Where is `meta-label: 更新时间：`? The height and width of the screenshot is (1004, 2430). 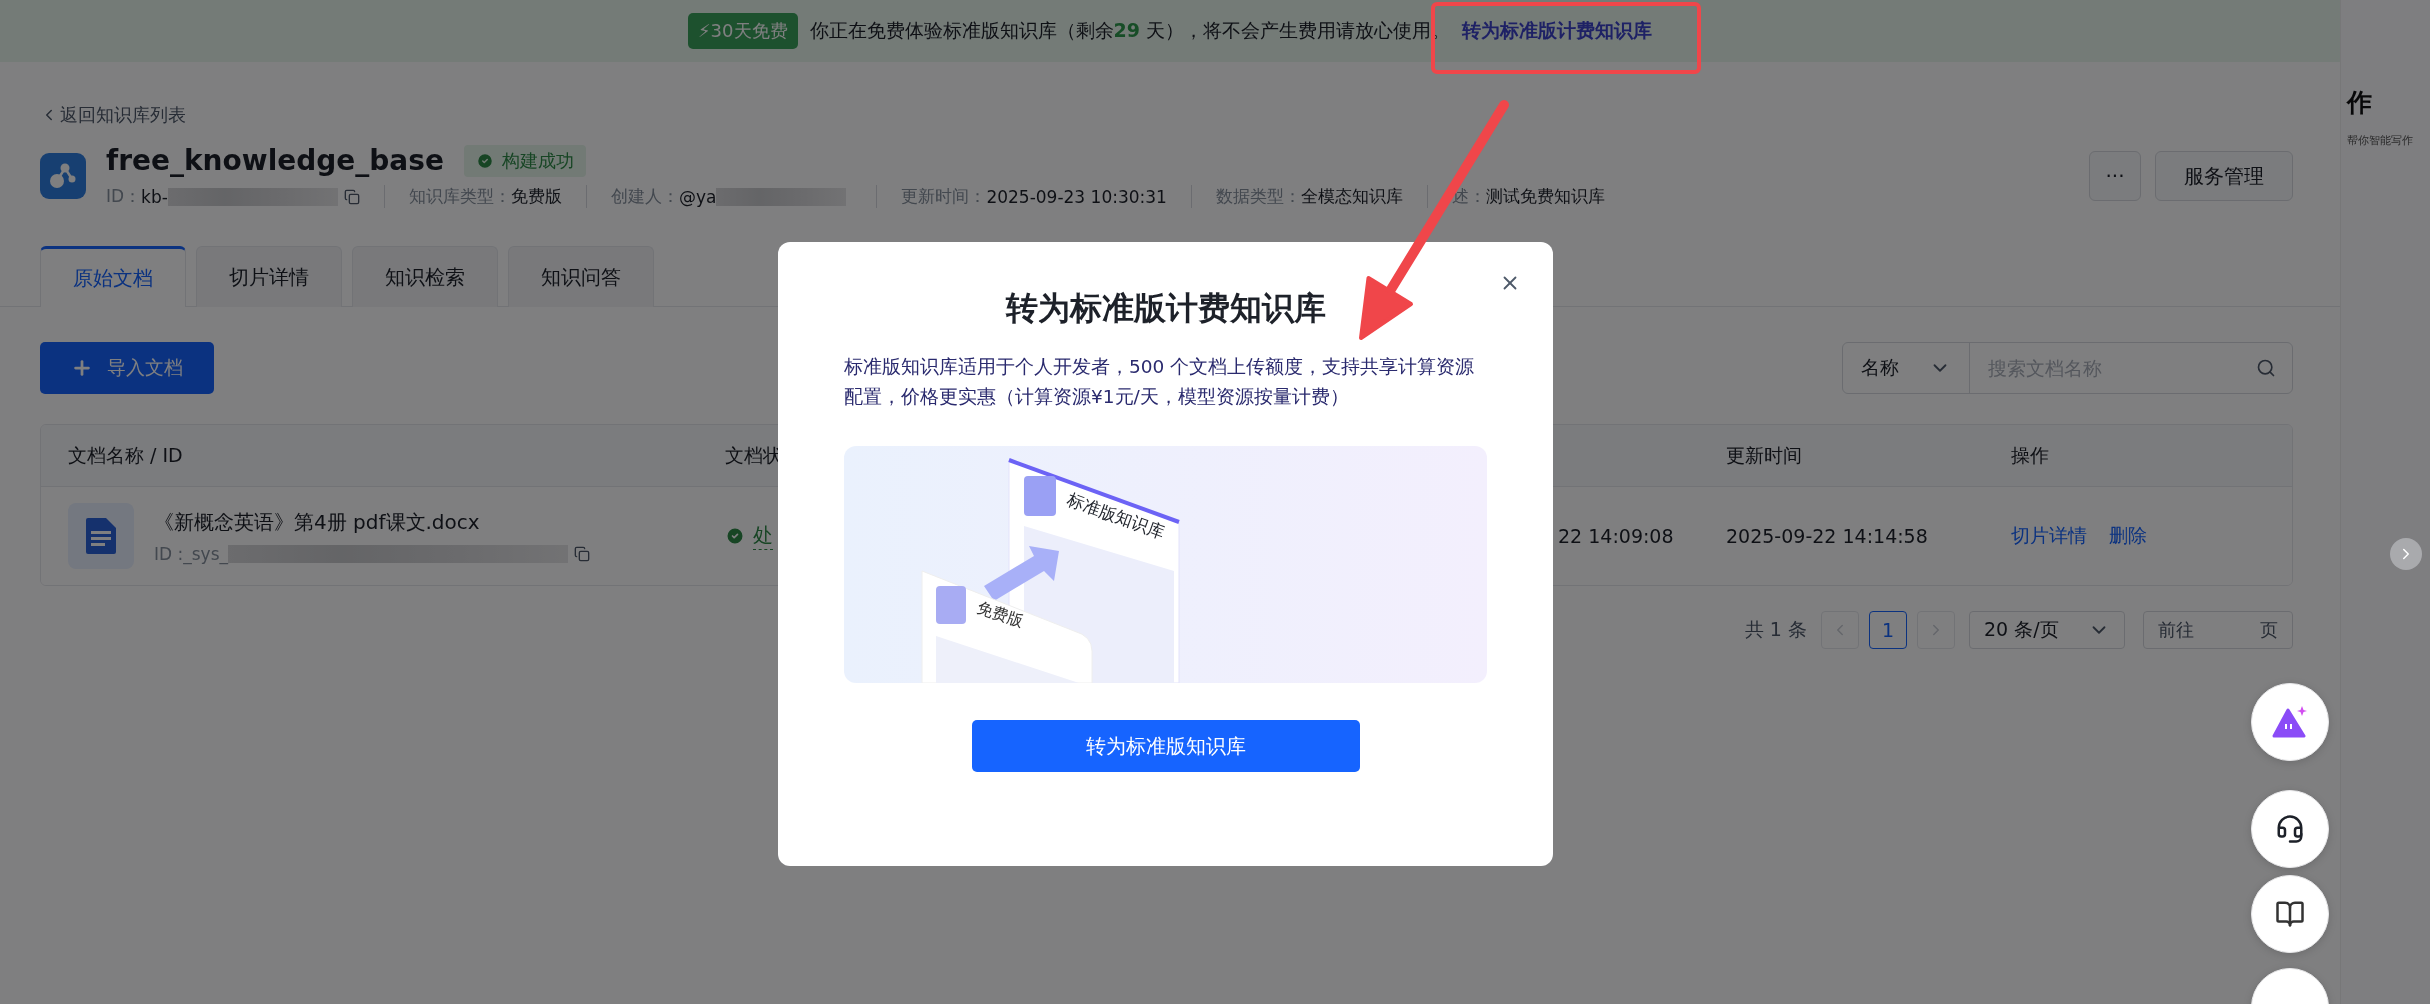
meta-label: 更新时间： is located at coordinates (944, 196).